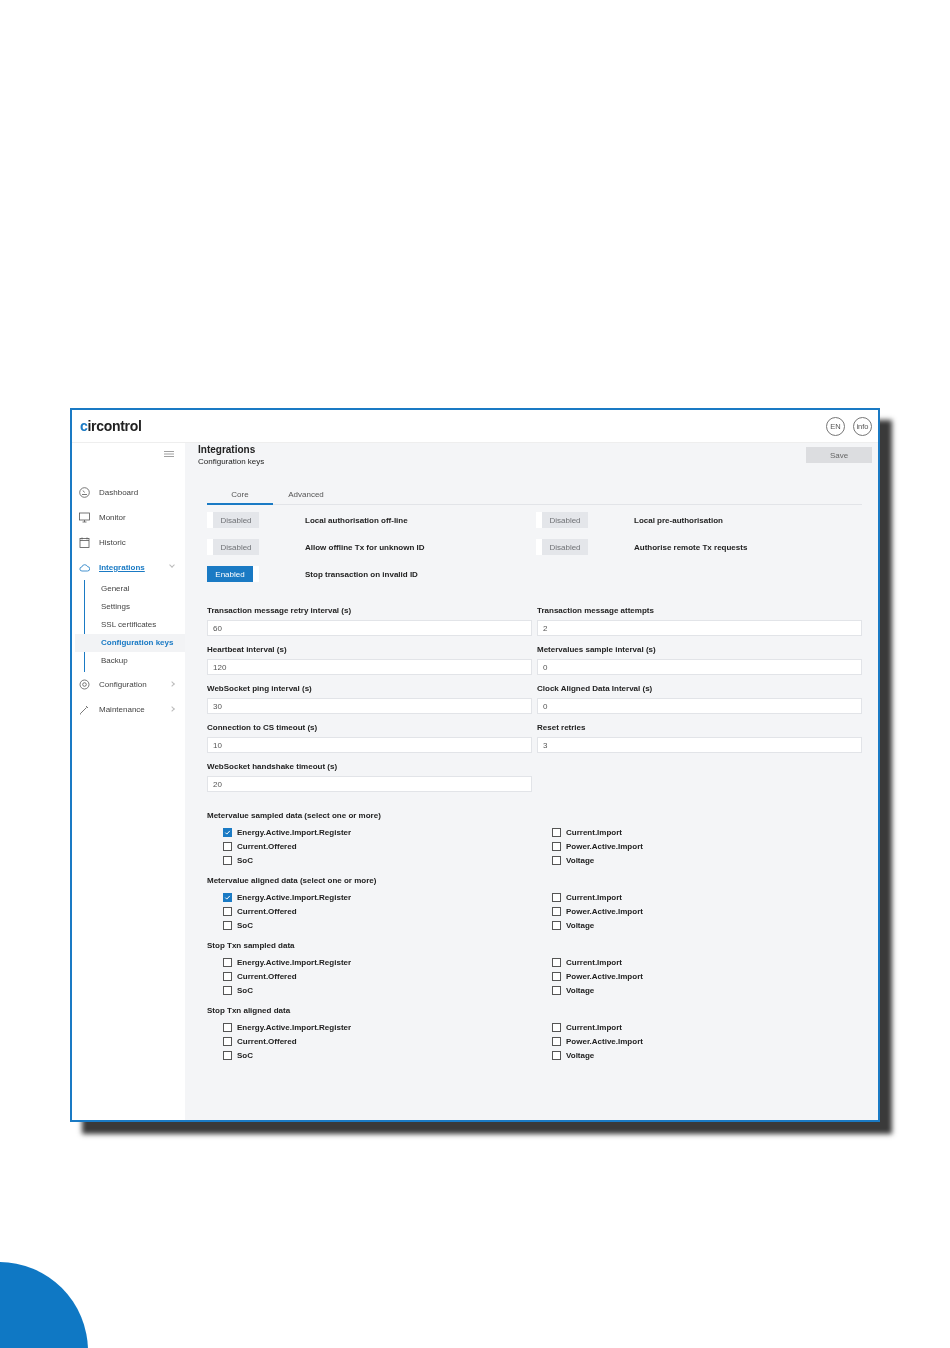 The width and height of the screenshot is (950, 1348). I want to click on toggle-label: Allow offline Tx for unknown ID, so click(365, 547).